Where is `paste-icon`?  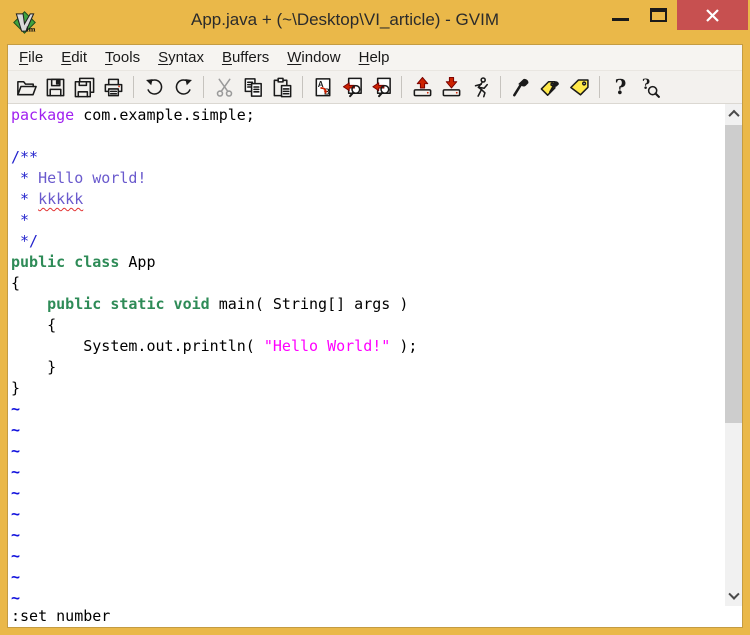 paste-icon is located at coordinates (282, 87).